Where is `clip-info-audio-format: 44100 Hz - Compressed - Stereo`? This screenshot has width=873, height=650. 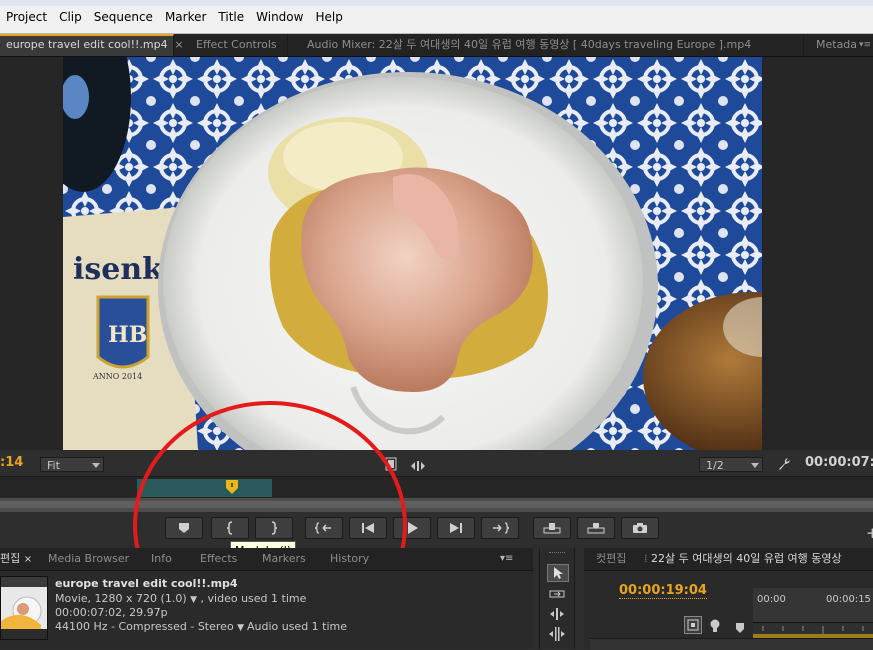 clip-info-audio-format: 44100 Hz - Compressed - Stereo is located at coordinates (144, 626).